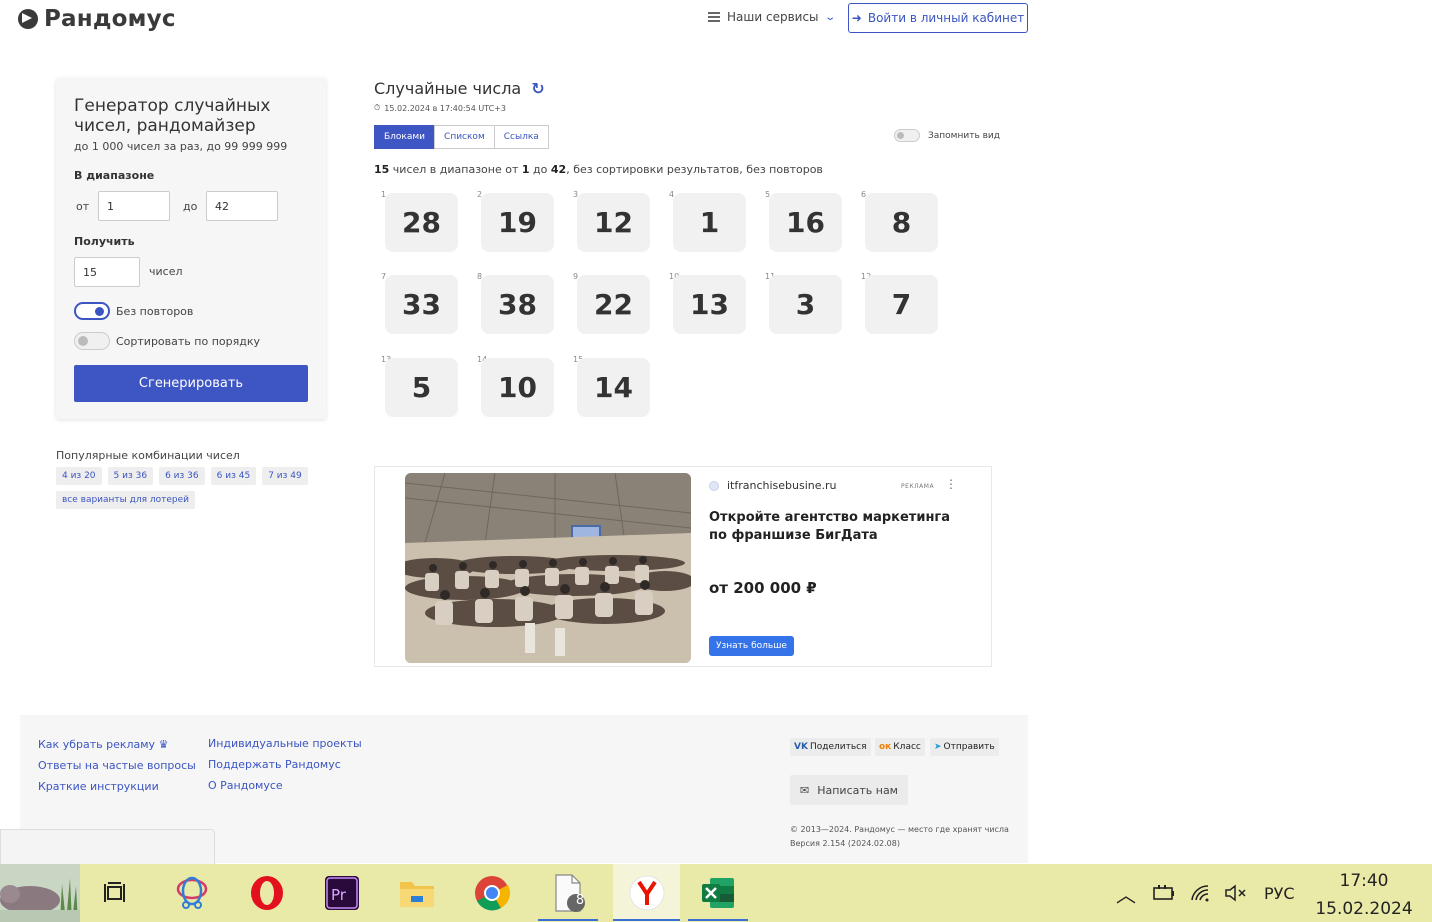 The height and width of the screenshot is (922, 1432). I want to click on chip-all-lotteries: все варианты для лотерей, so click(126, 500).